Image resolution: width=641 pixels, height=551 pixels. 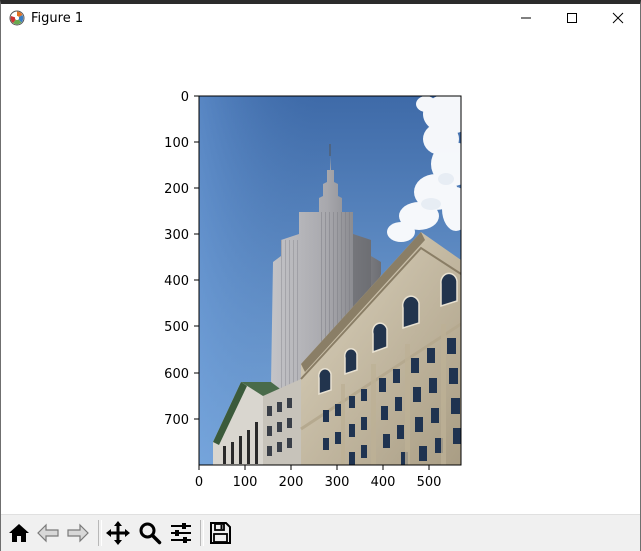 I want to click on x-tick-label: 200, so click(x=291, y=482).